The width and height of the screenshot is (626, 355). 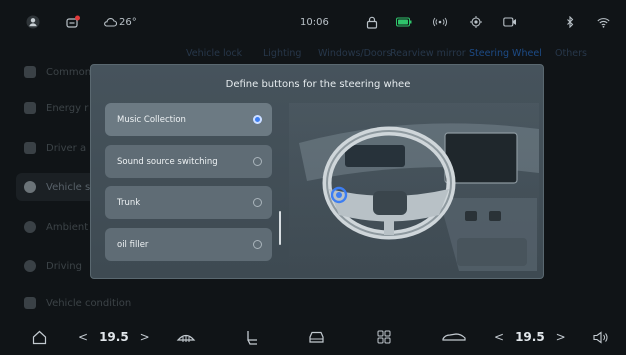 What do you see at coordinates (73, 22) in the screenshot?
I see `notification-icon` at bounding box center [73, 22].